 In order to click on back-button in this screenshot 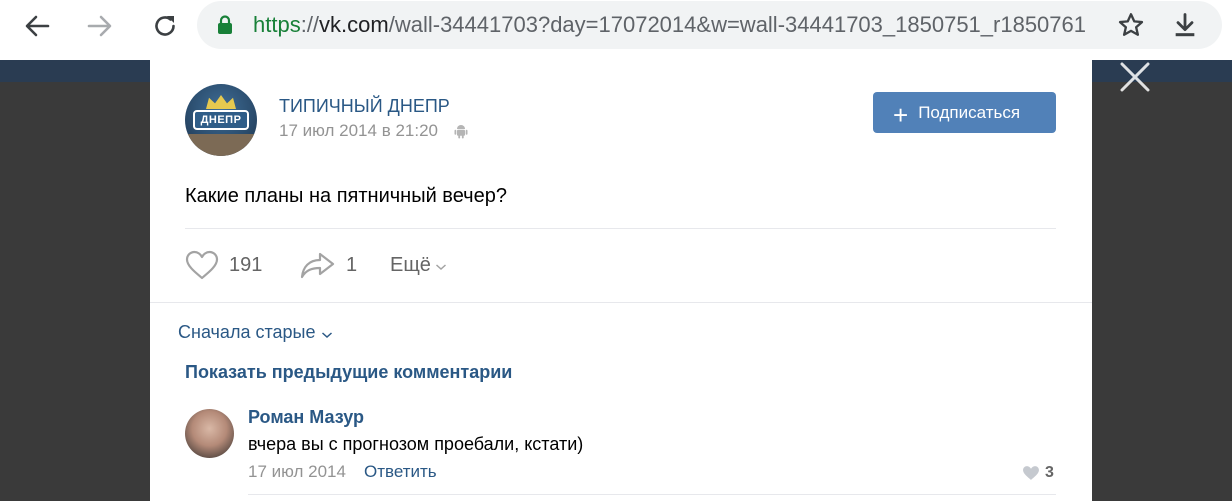, I will do `click(37, 26)`.